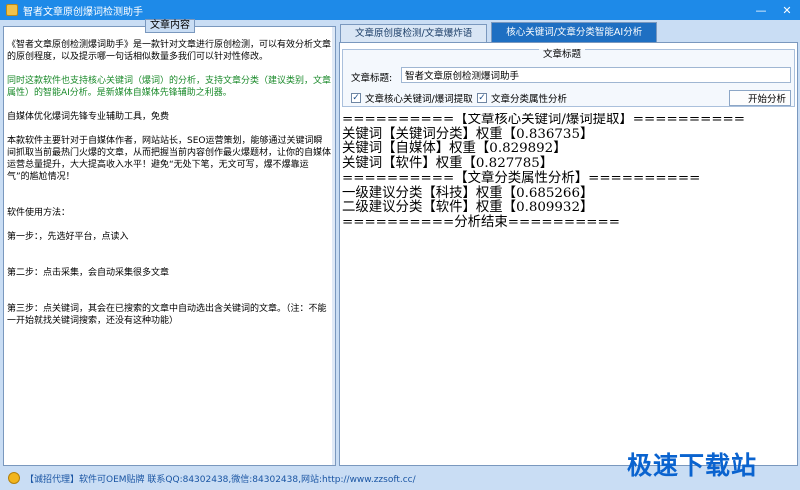 This screenshot has width=800, height=490. Describe the element at coordinates (68, 237) in the screenshot. I see `article-paragraph: 第一步：，先选好平台，点读入` at that location.